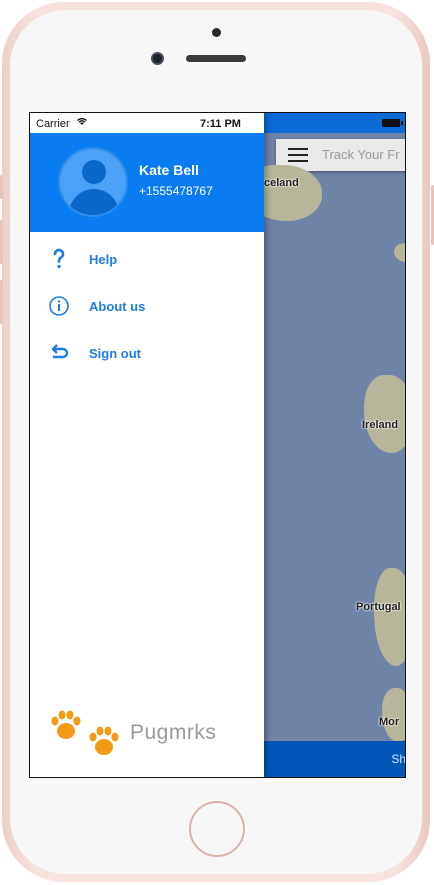 This screenshot has width=434, height=885. What do you see at coordinates (60, 351) in the screenshot?
I see `sign-out-icon` at bounding box center [60, 351].